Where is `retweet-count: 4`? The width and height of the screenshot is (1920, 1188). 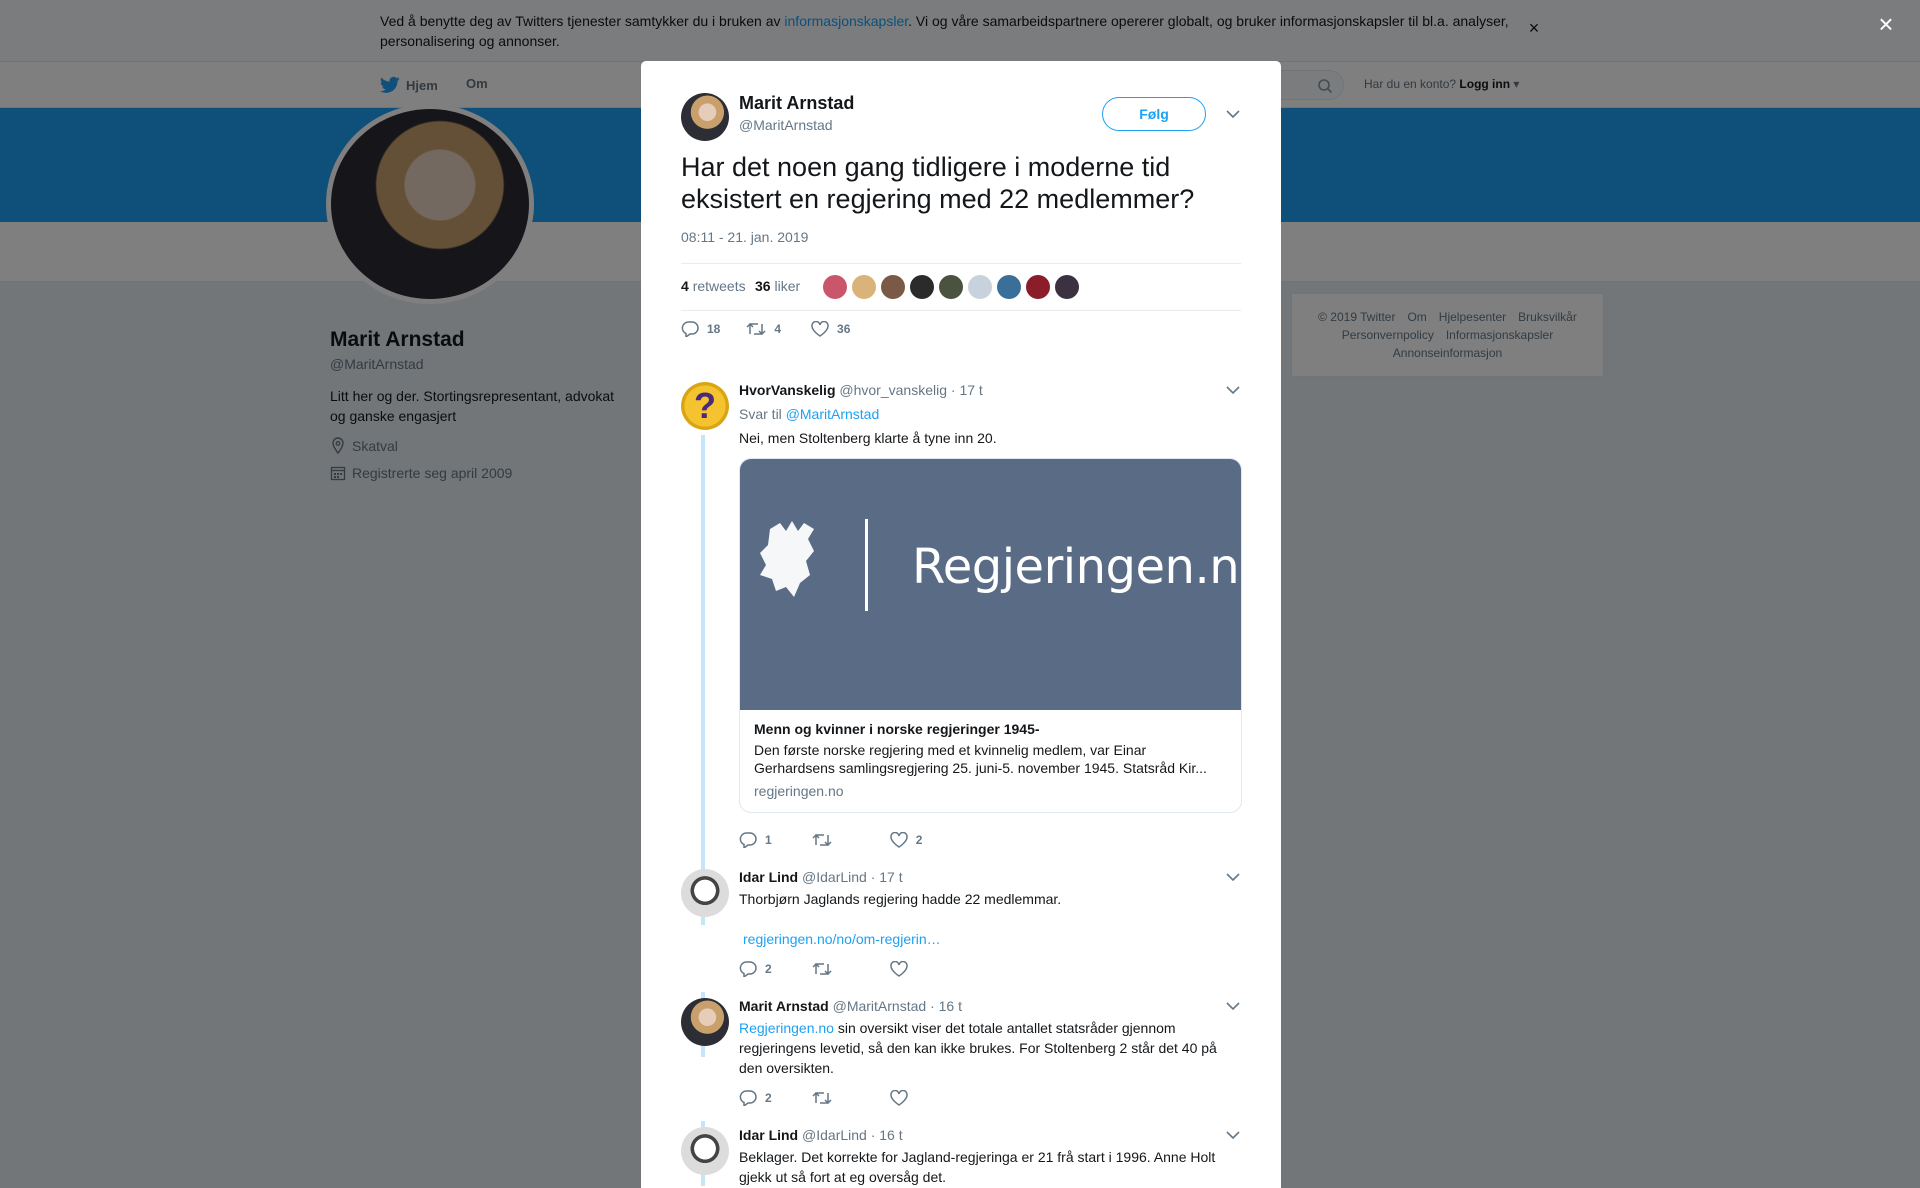 retweet-count: 4 is located at coordinates (778, 329).